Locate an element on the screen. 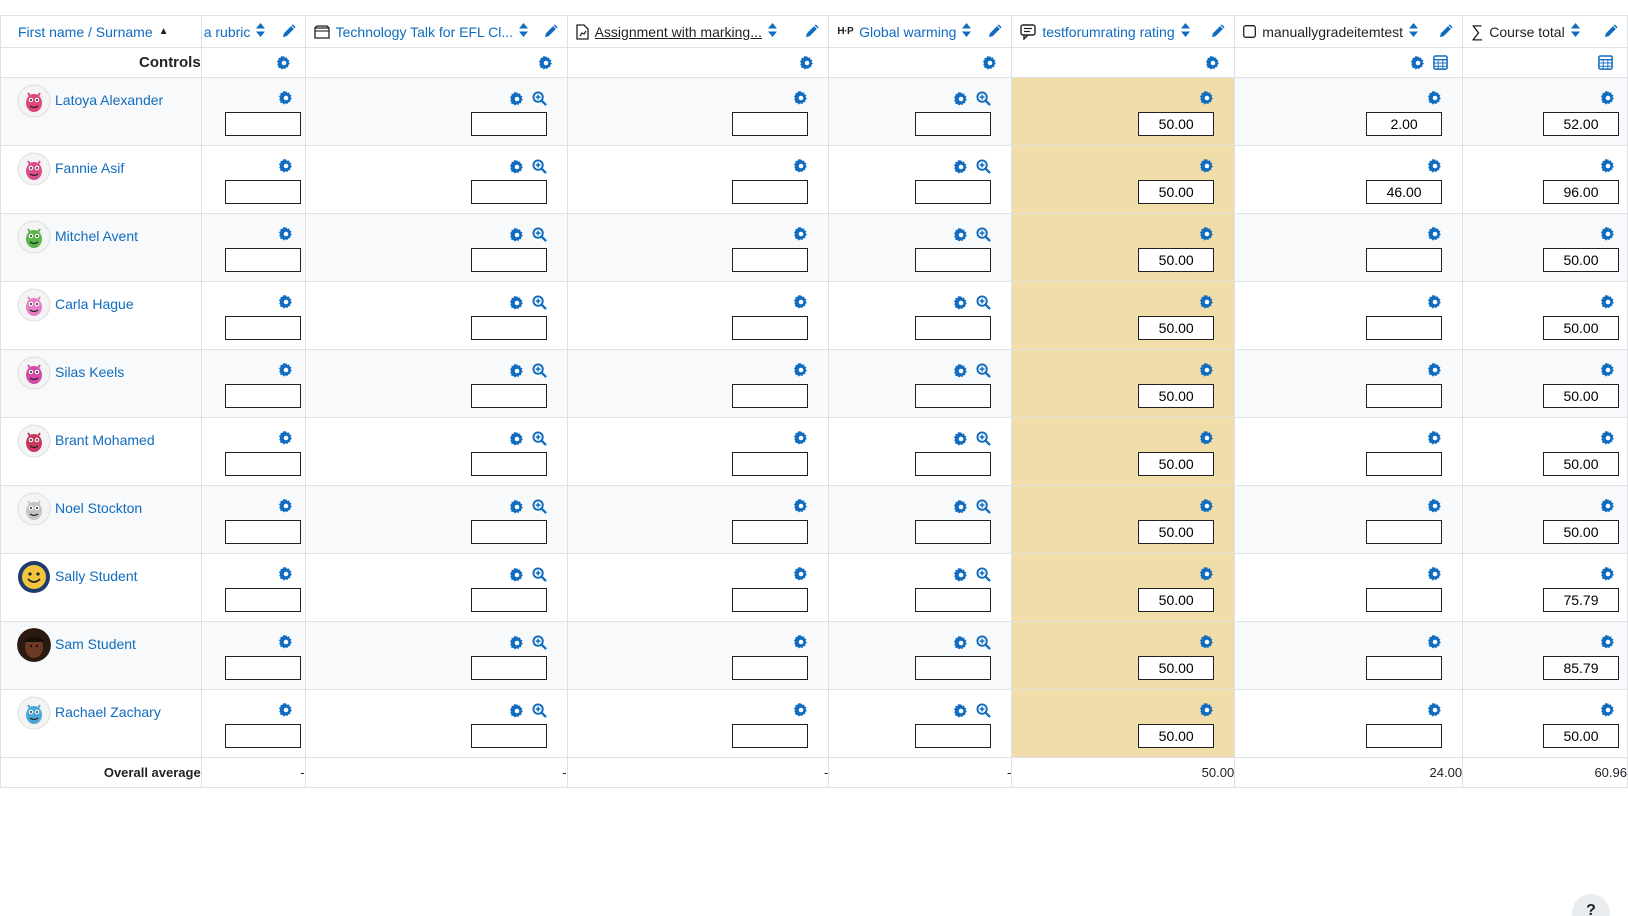 Image resolution: width=1628 pixels, height=916 pixels. sort-icon is located at coordinates (1414, 31).